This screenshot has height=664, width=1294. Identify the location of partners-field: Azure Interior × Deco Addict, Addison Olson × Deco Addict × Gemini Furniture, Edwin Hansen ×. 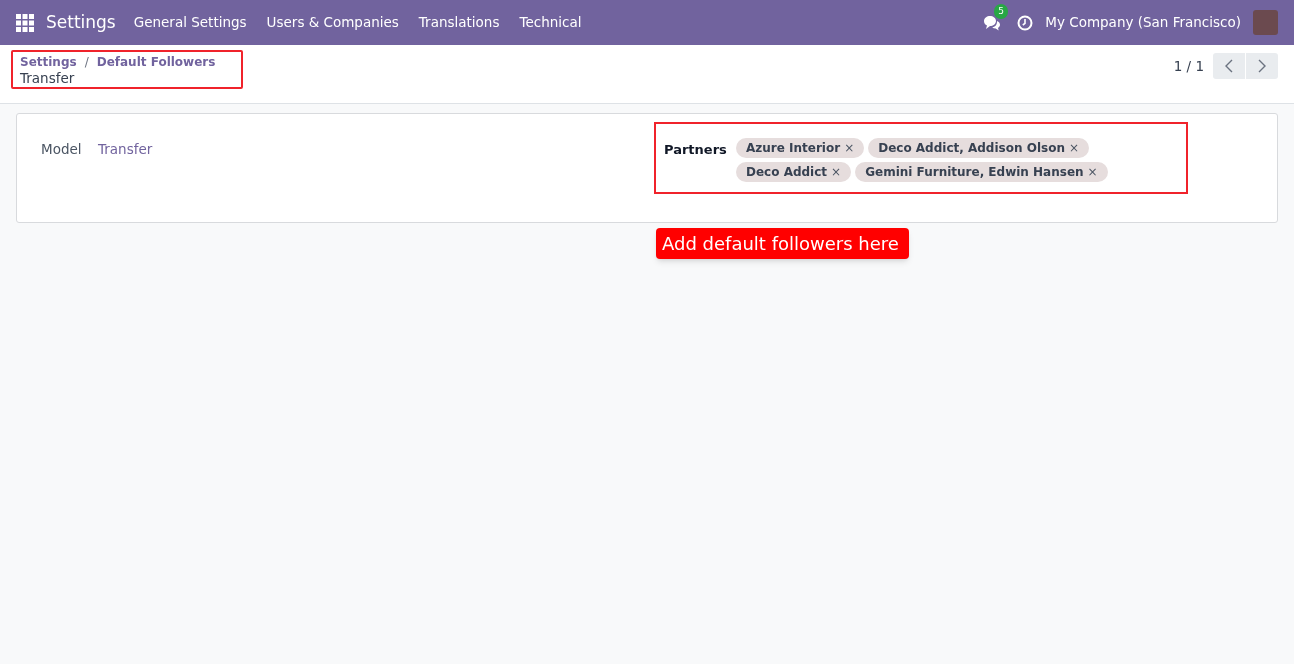
(956, 160).